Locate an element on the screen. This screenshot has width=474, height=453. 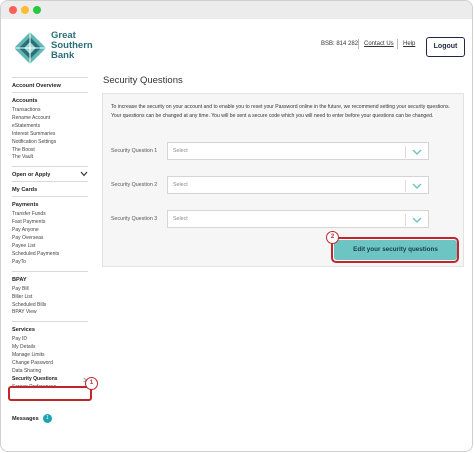
sidebar-item-open-or-apply: Open or Apply is located at coordinates (50, 174).